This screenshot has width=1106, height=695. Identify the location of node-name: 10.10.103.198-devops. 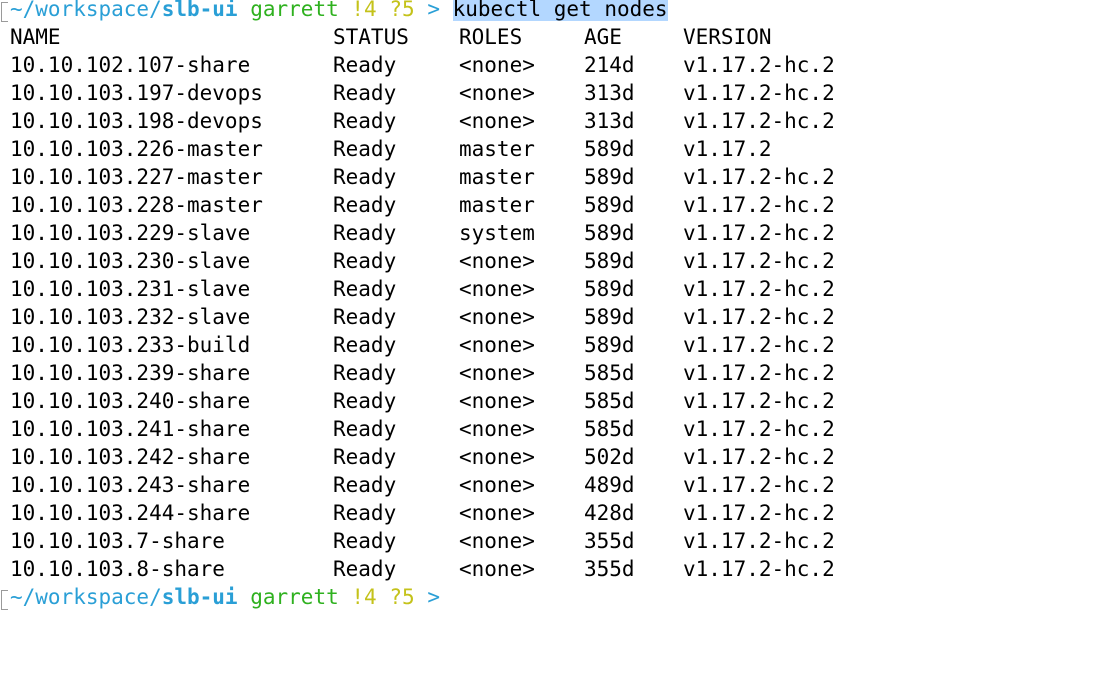
(136, 121).